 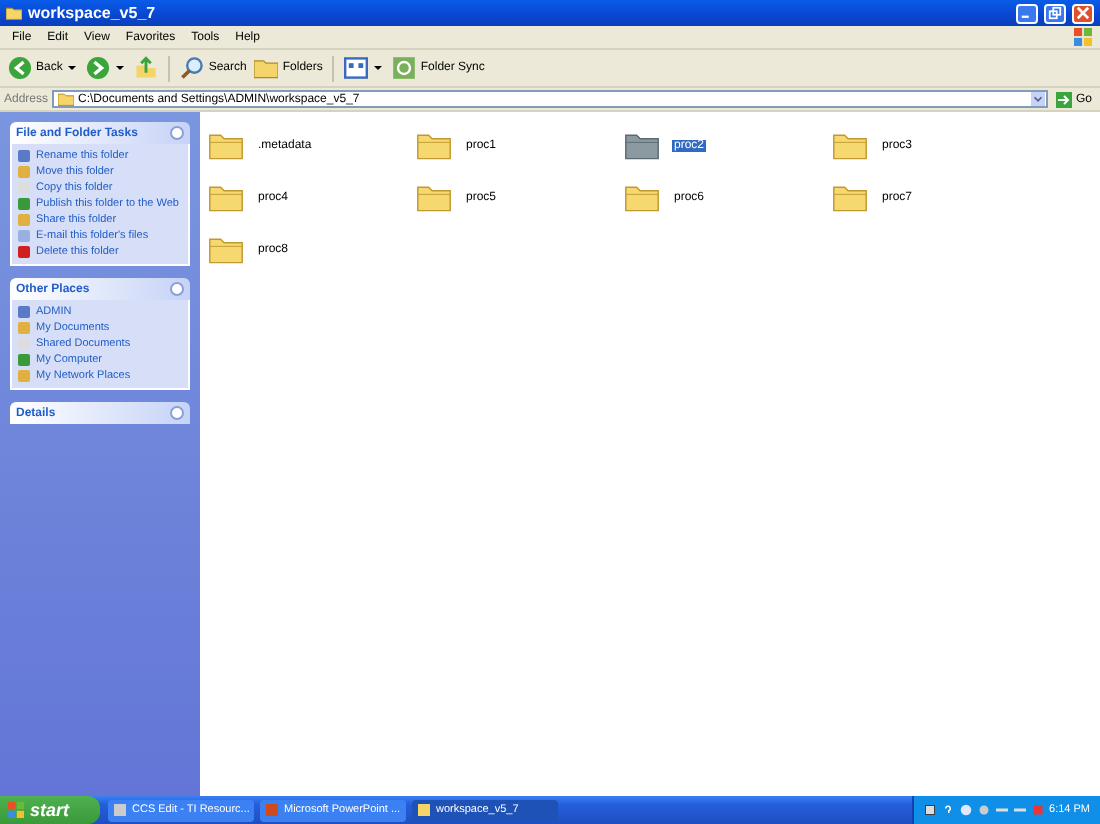 What do you see at coordinates (146, 68) in the screenshot?
I see `up-folder-icon` at bounding box center [146, 68].